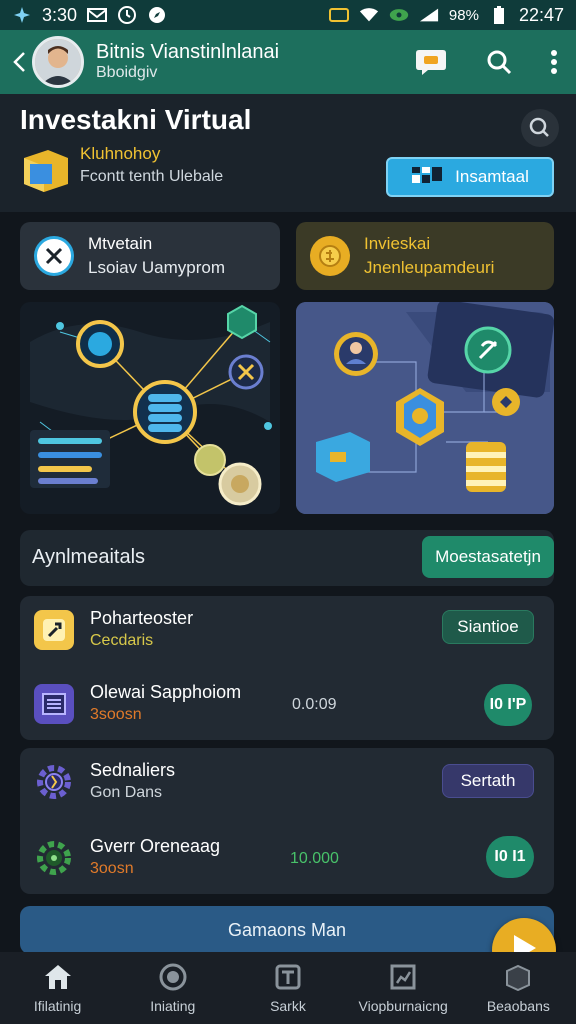 This screenshot has height=1024, width=576. I want to click on card-invest-title: Invieskai, so click(397, 243).